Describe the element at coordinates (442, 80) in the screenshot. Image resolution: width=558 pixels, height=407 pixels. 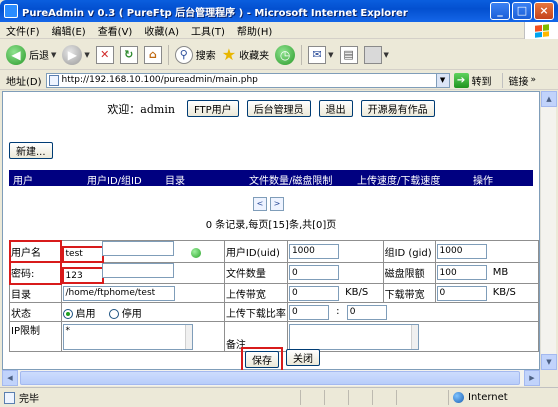
I see `address-dropdown-icon: ▼` at that location.